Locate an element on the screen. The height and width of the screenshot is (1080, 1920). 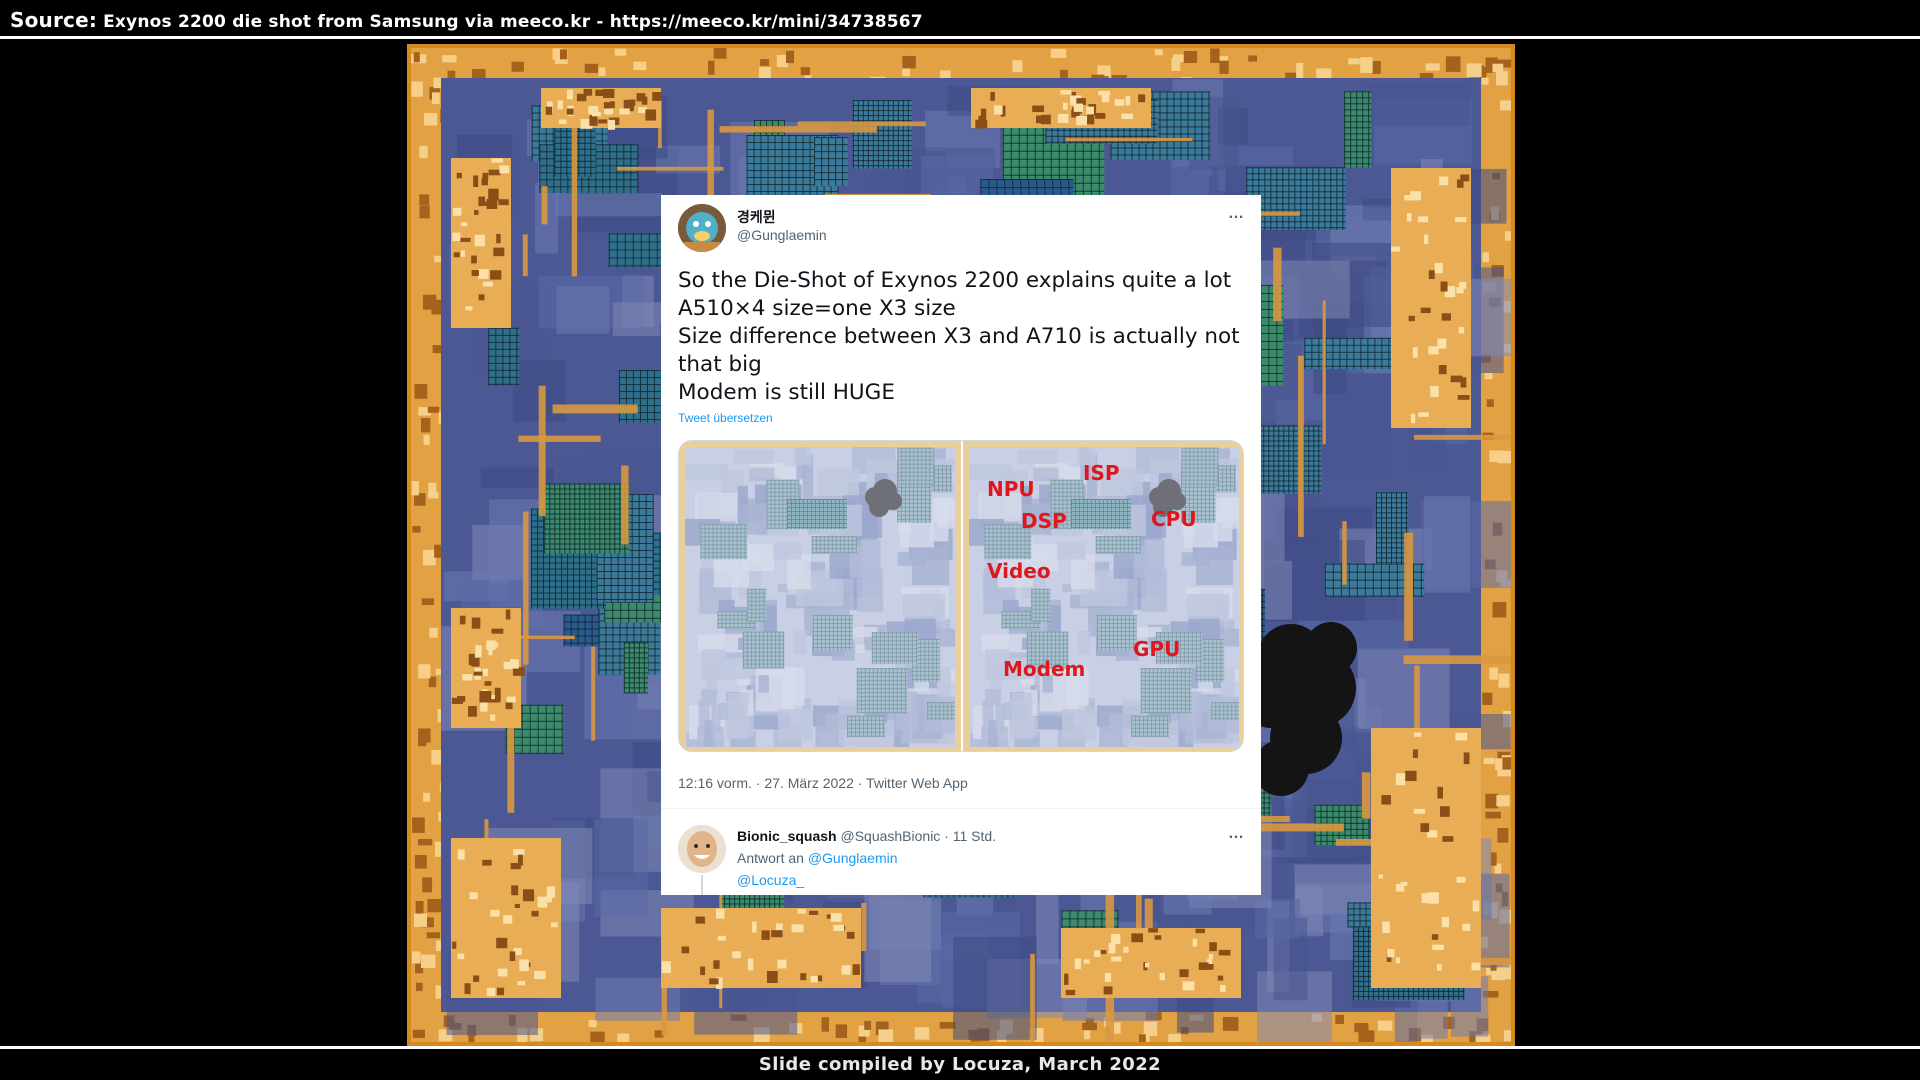
label-dsp: DSP is located at coordinates (1044, 521).